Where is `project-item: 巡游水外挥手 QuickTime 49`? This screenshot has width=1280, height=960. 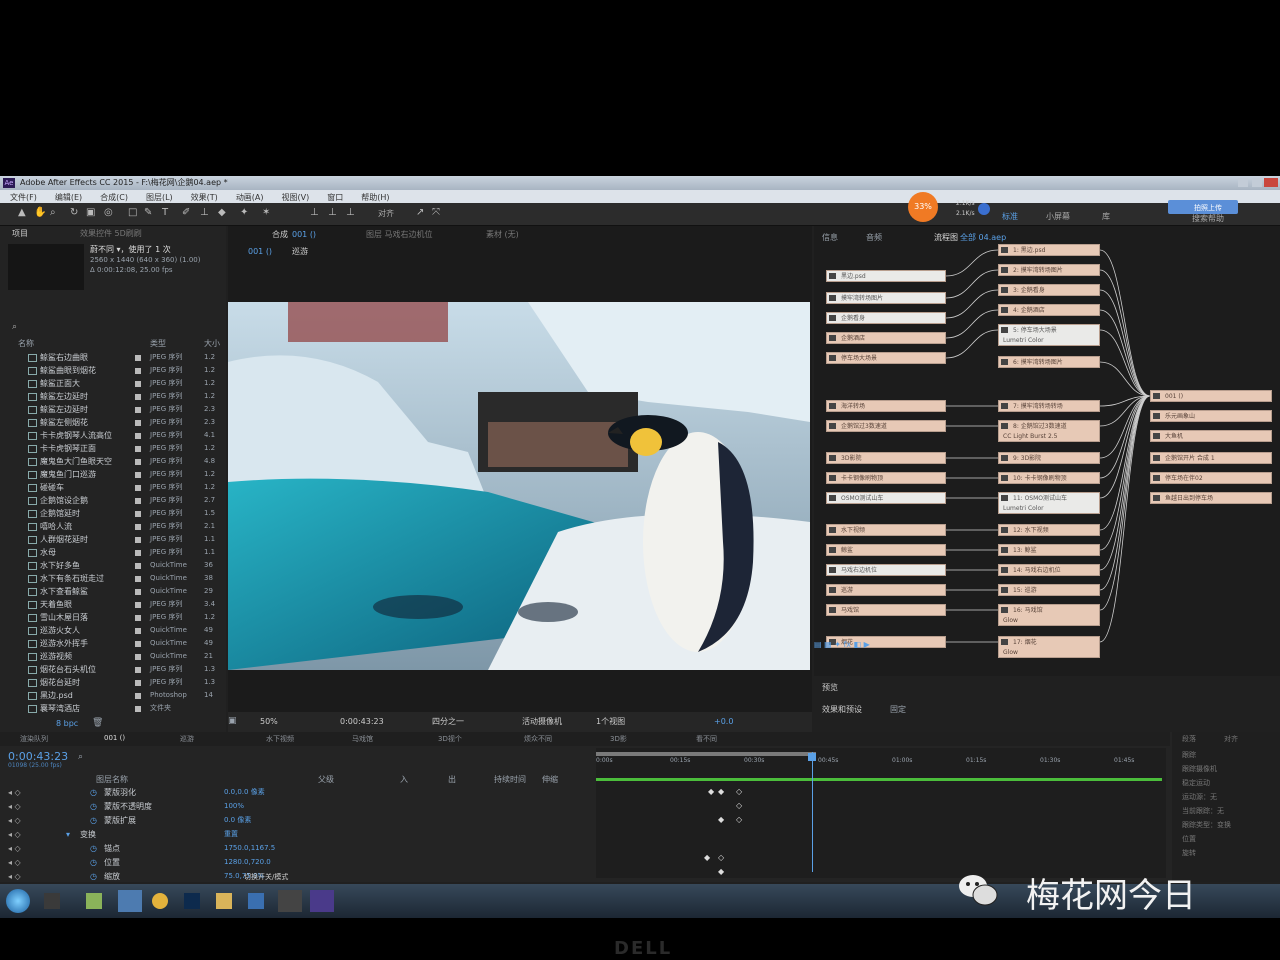
project-item: 巡游水外挥手 QuickTime 49 is located at coordinates (113, 644).